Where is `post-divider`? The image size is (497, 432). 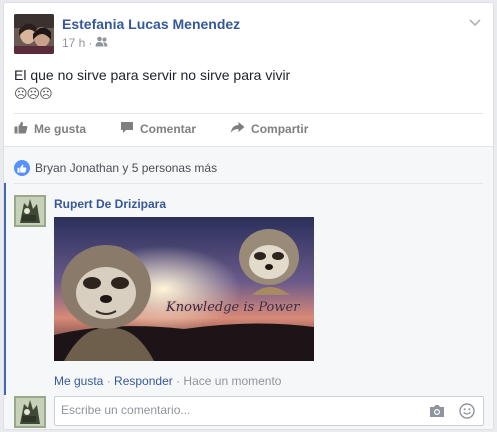
post-divider is located at coordinates (248, 113).